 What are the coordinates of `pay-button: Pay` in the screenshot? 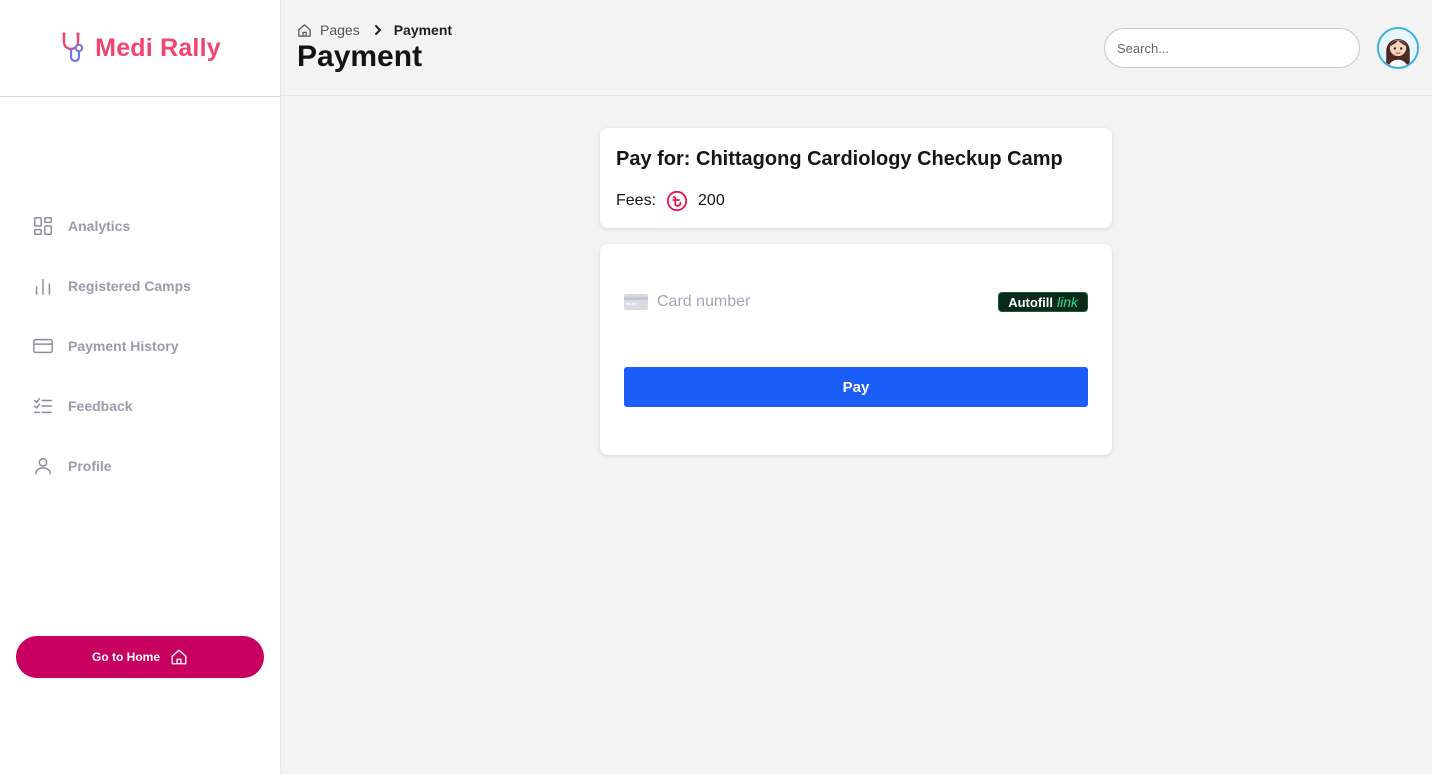 It's located at (856, 387).